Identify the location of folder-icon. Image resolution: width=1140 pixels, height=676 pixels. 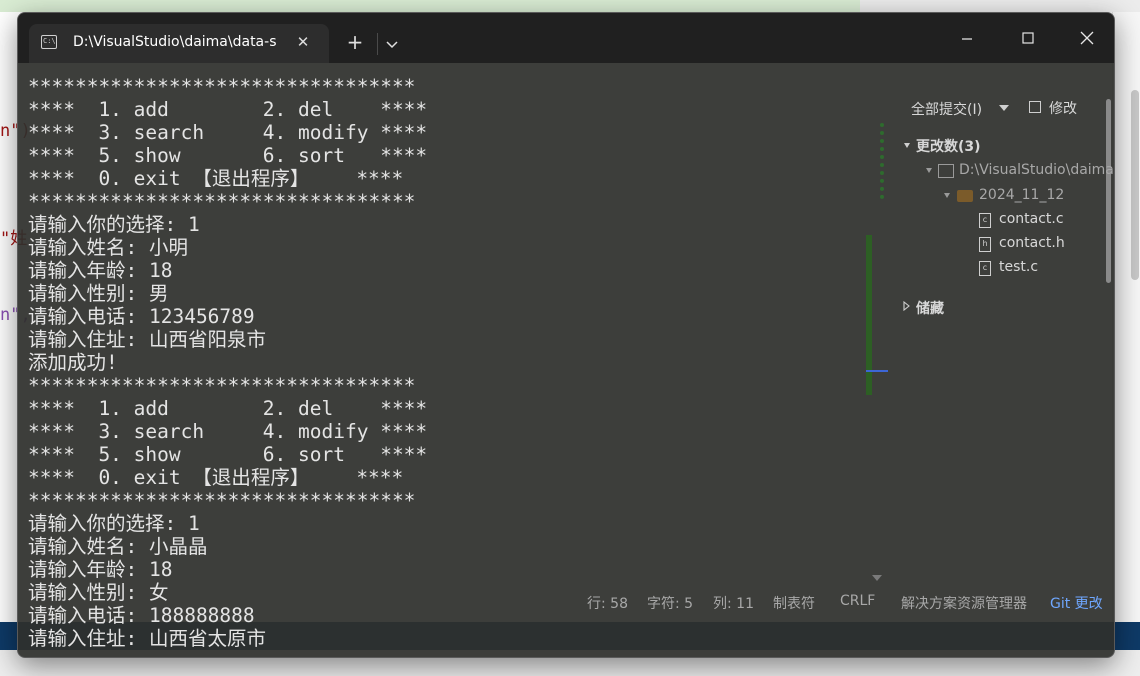
(965, 196).